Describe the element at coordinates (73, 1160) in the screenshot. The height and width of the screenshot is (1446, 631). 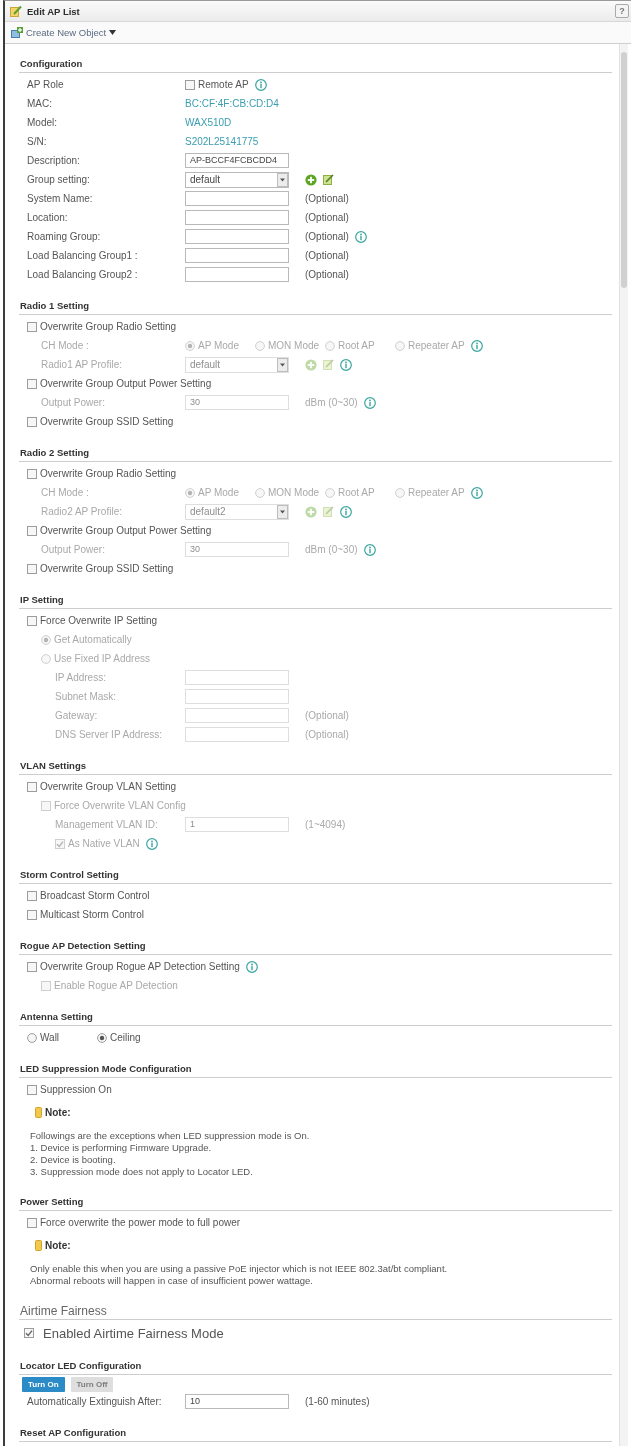
I see `note-text: 2. Device is booting.` at that location.